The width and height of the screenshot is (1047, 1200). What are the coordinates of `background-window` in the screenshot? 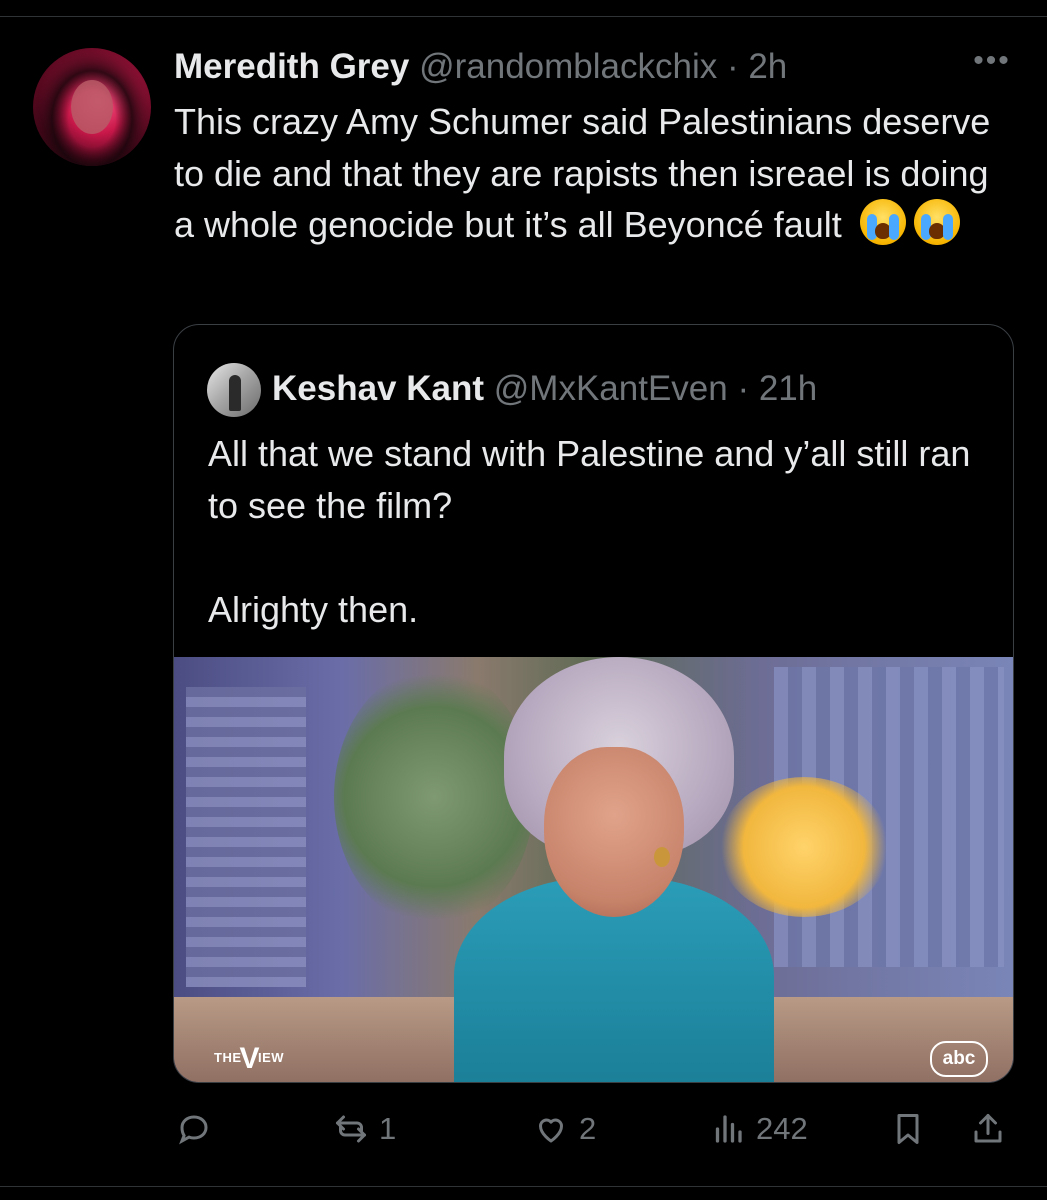 It's located at (246, 837).